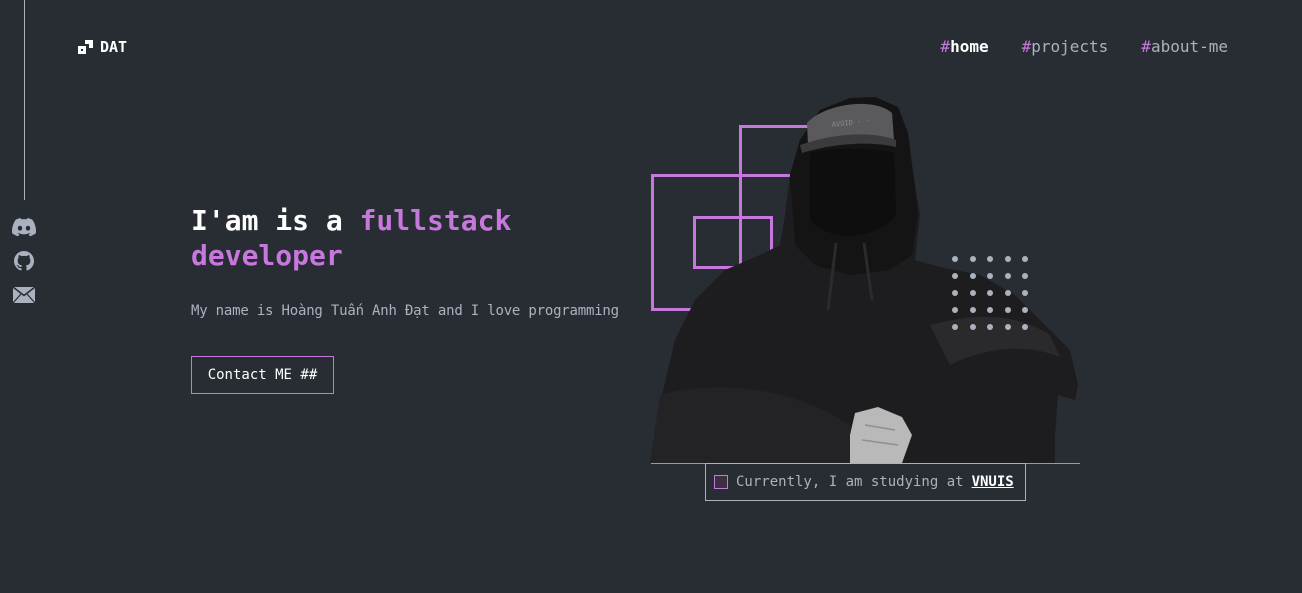 The image size is (1302, 593). I want to click on nav-home-label: home, so click(969, 46).